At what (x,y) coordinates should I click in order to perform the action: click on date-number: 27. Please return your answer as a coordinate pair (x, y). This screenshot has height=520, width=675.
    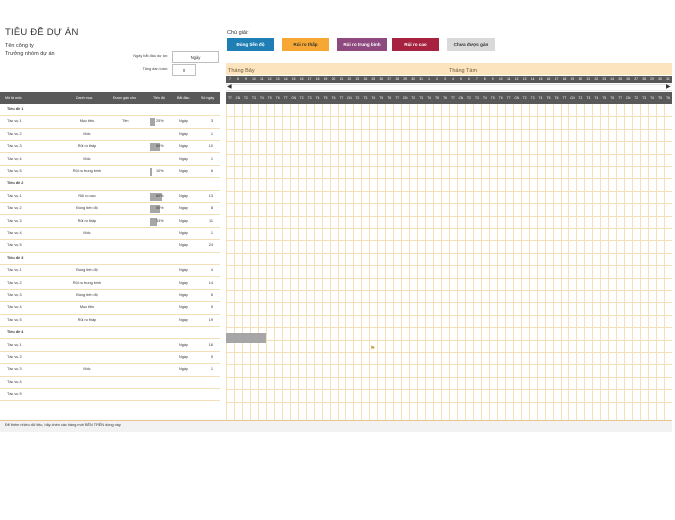
    Looking at the image, I should click on (636, 79).